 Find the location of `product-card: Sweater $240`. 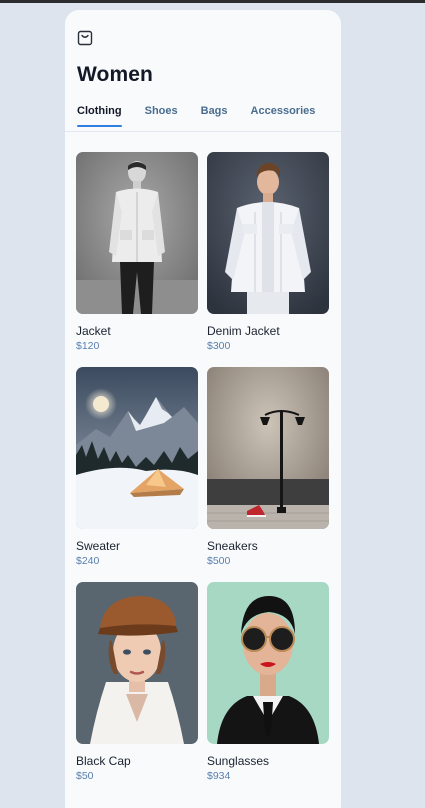

product-card: Sweater $240 is located at coordinates (137, 467).